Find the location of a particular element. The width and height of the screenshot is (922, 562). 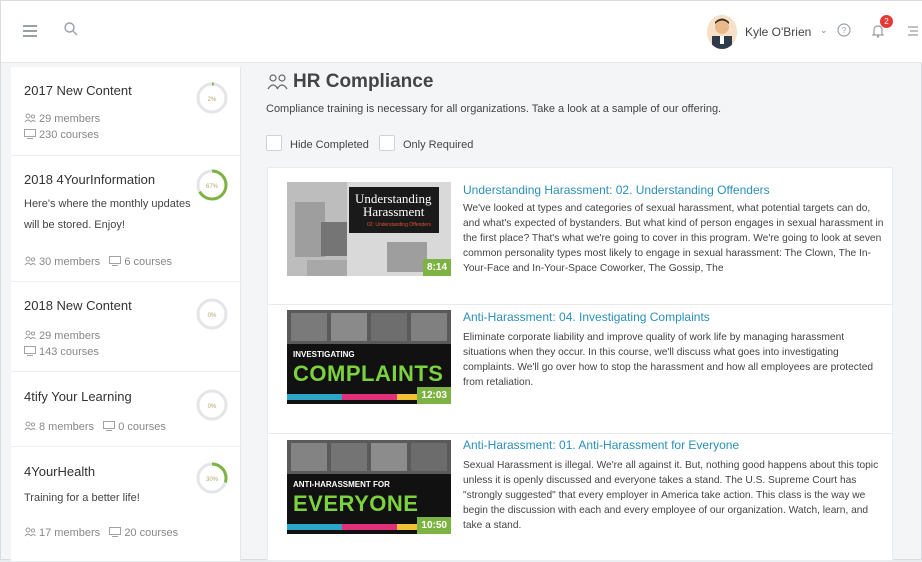

hide-completed-label: Hide Completed is located at coordinates (329, 145).